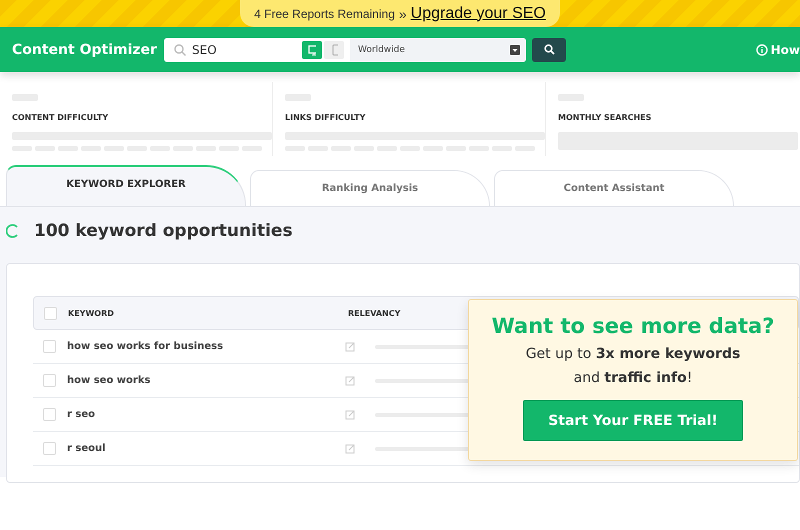 The image size is (800, 530). I want to click on metric-label: LINKS DIFFICULTY, so click(325, 117).